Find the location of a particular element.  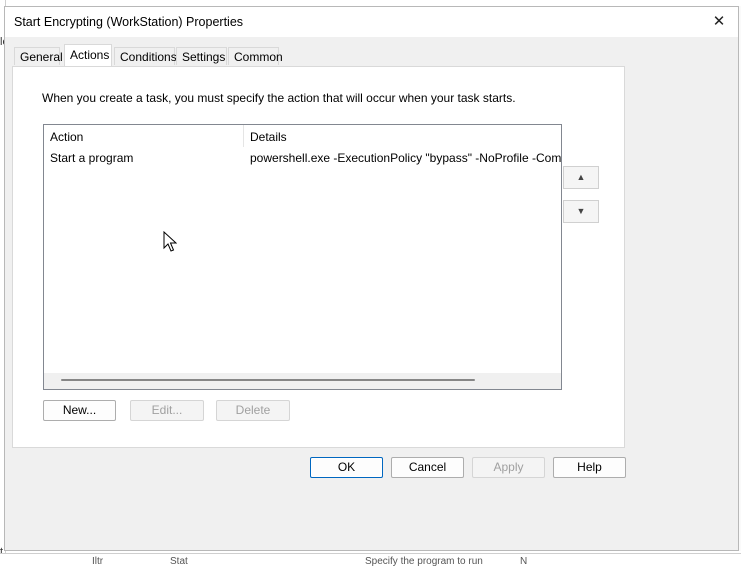

tab-conditions: Conditions is located at coordinates (145, 56).